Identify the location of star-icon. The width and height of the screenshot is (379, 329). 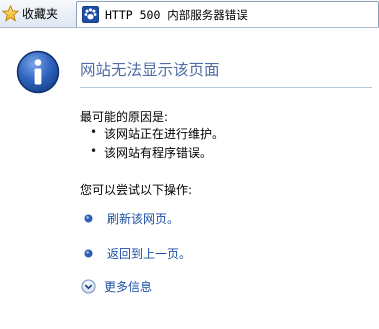
(10, 13).